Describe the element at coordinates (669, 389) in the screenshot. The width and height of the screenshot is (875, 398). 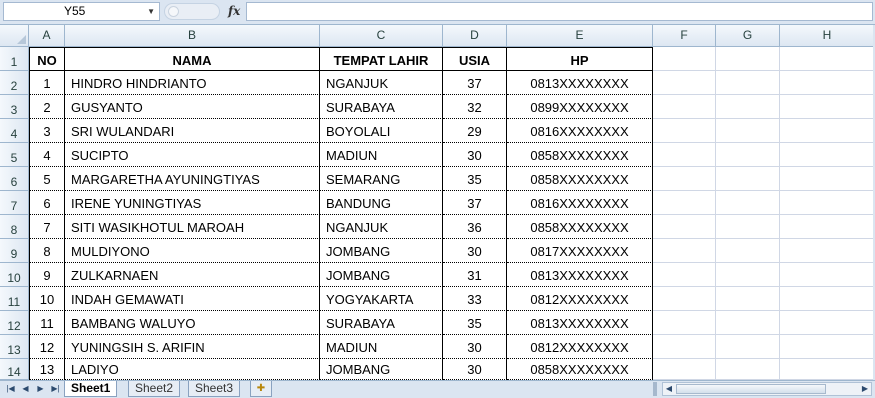
I see `scroll-left-icon: ◀` at that location.